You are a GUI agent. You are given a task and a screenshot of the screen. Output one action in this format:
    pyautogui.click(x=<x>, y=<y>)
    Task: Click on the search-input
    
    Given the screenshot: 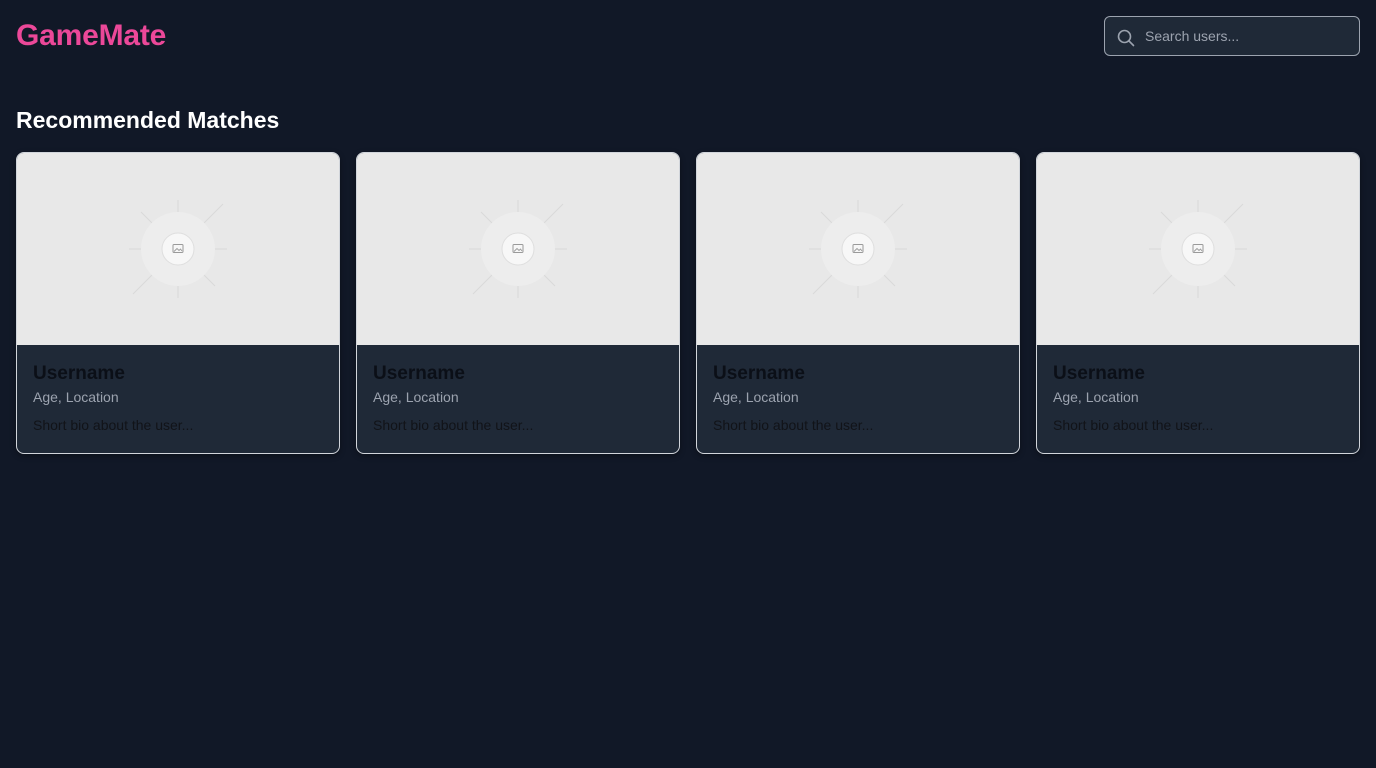 What is the action you would take?
    pyautogui.click(x=1248, y=36)
    